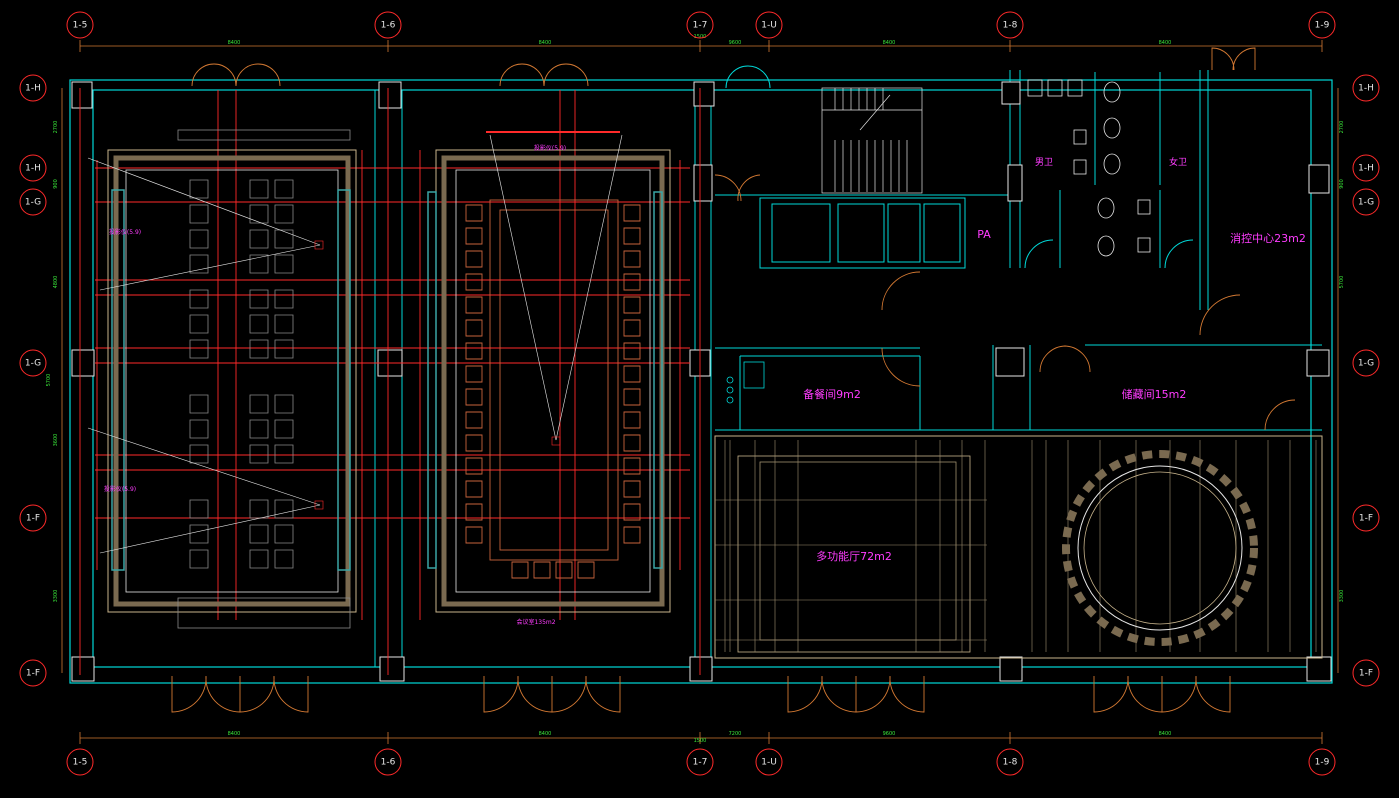  I want to click on grid-label-top-4: 1-U, so click(769, 26).